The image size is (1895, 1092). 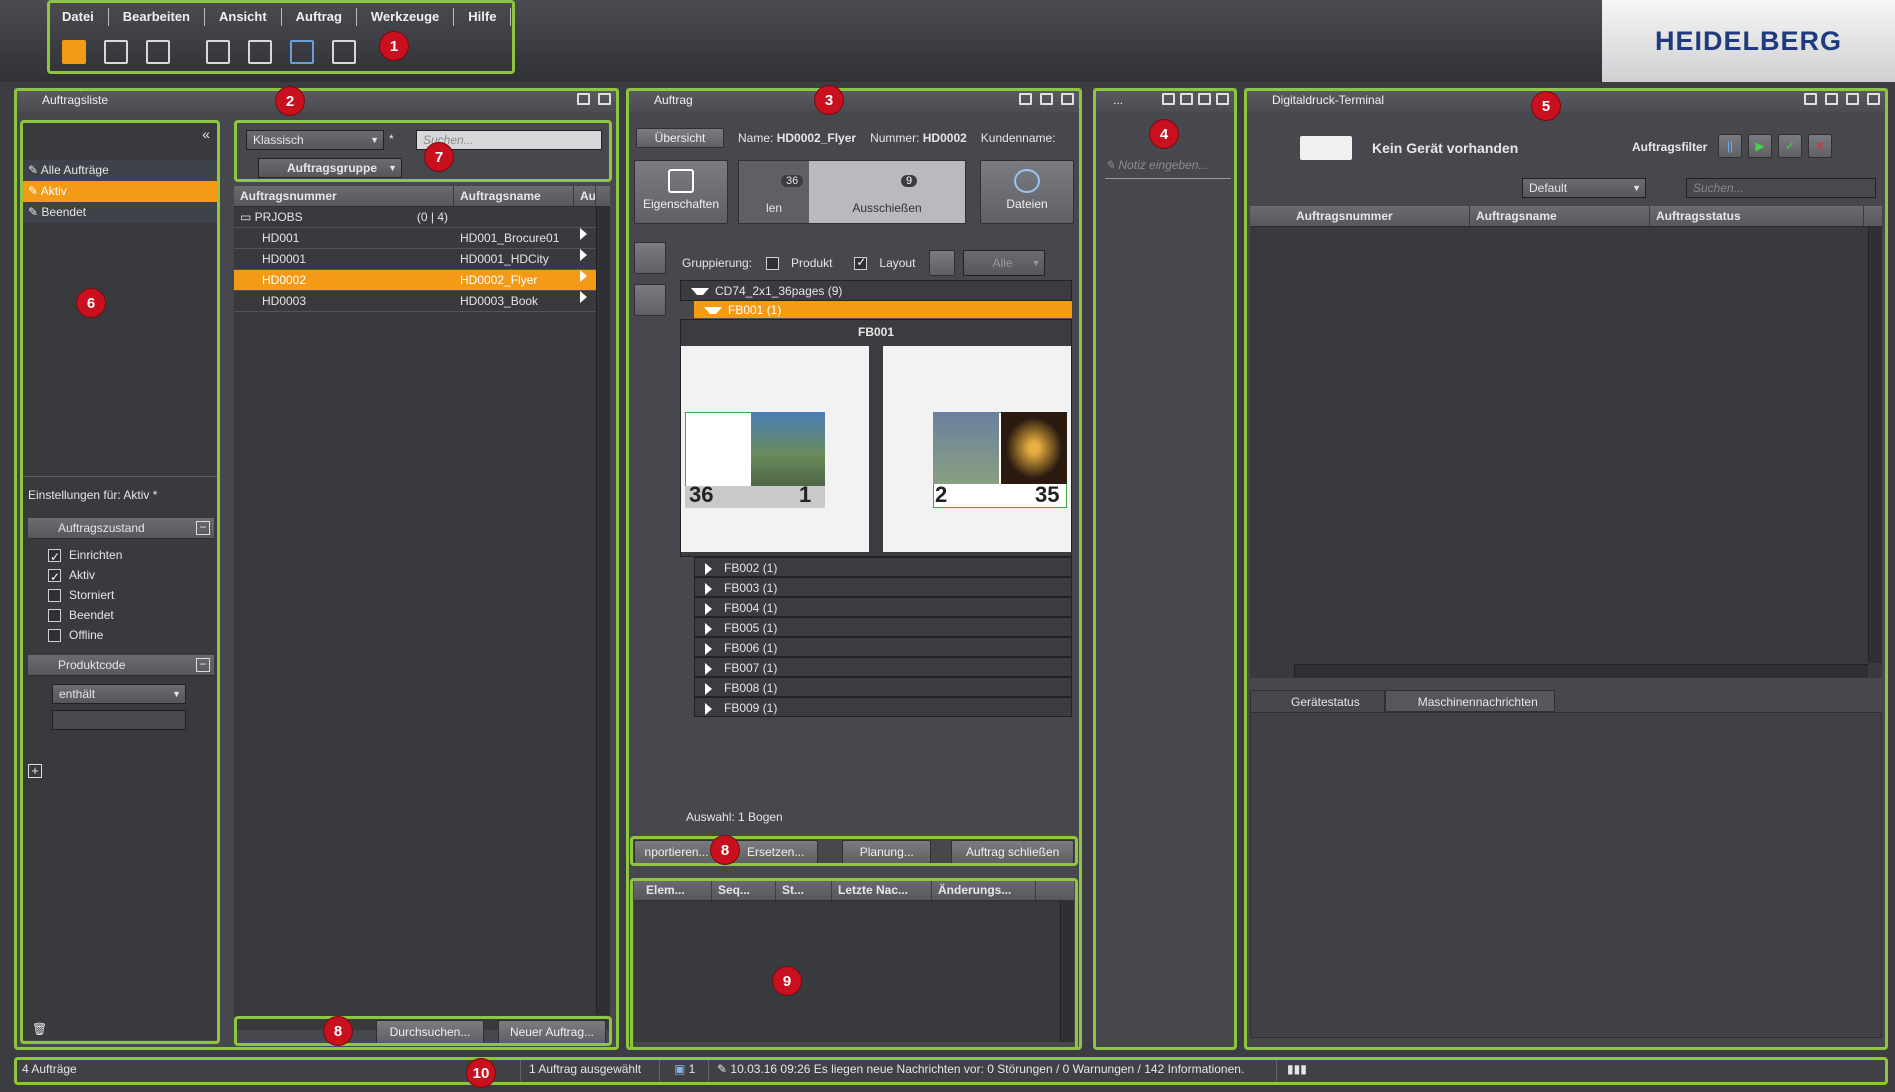 What do you see at coordinates (243, 17) in the screenshot?
I see `menu-ansicht: Ansicht` at bounding box center [243, 17].